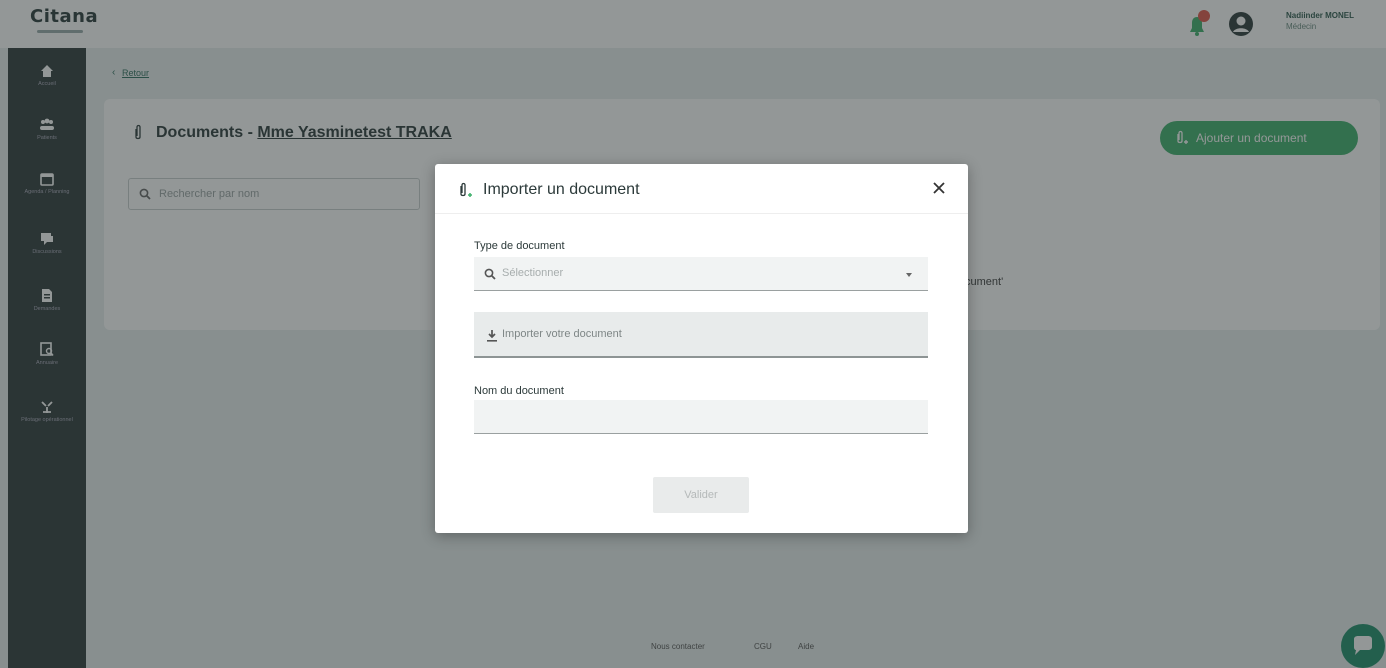 The height and width of the screenshot is (668, 1386). What do you see at coordinates (466, 189) in the screenshot?
I see `attach-document-icon` at bounding box center [466, 189].